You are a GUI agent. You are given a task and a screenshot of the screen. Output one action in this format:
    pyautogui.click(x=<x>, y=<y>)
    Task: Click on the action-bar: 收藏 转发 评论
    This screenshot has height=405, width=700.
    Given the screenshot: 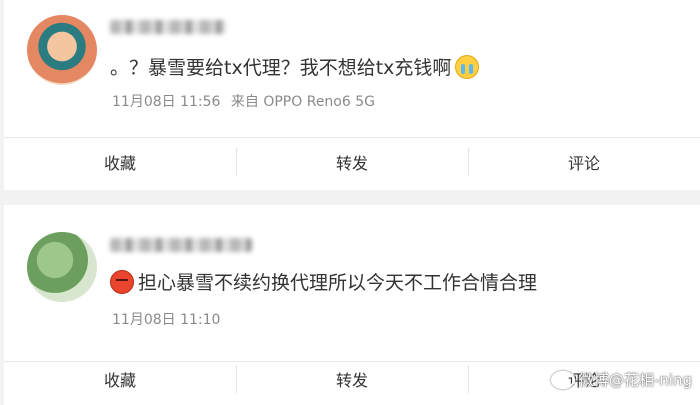 What is the action you would take?
    pyautogui.click(x=352, y=162)
    